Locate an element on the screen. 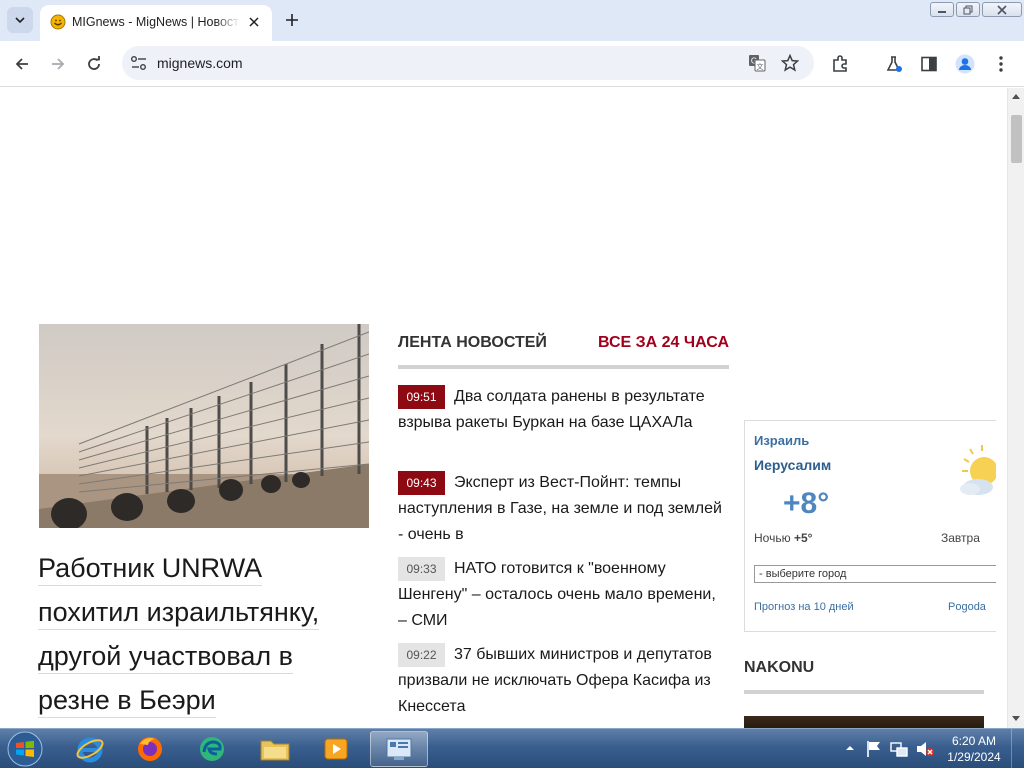 The width and height of the screenshot is (1024, 768). headline-line: другой участвовал в is located at coordinates (165, 657).